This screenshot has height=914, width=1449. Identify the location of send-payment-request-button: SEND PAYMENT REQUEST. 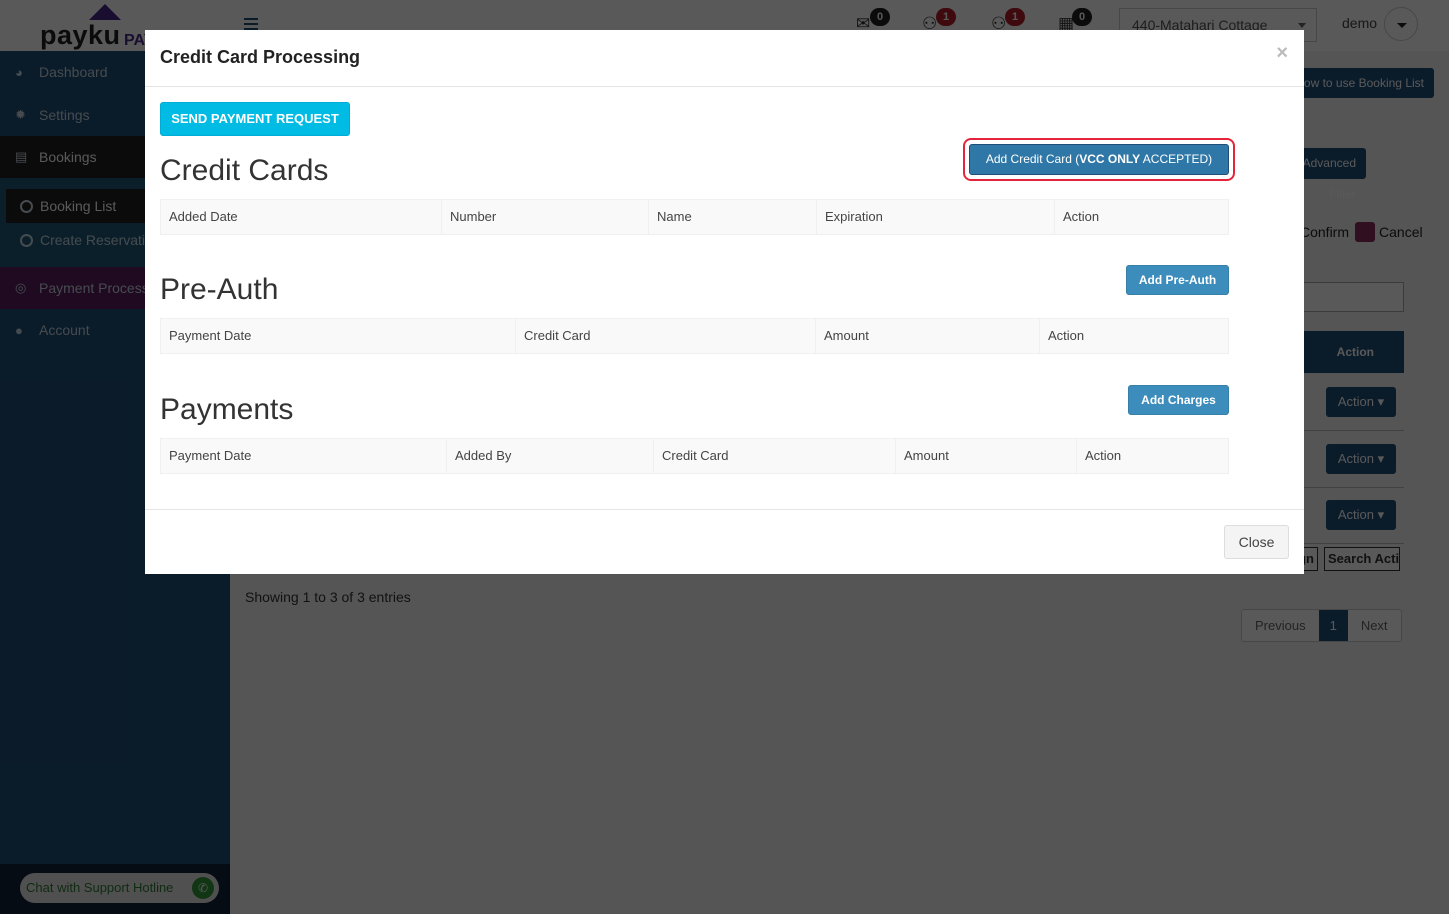
(255, 119).